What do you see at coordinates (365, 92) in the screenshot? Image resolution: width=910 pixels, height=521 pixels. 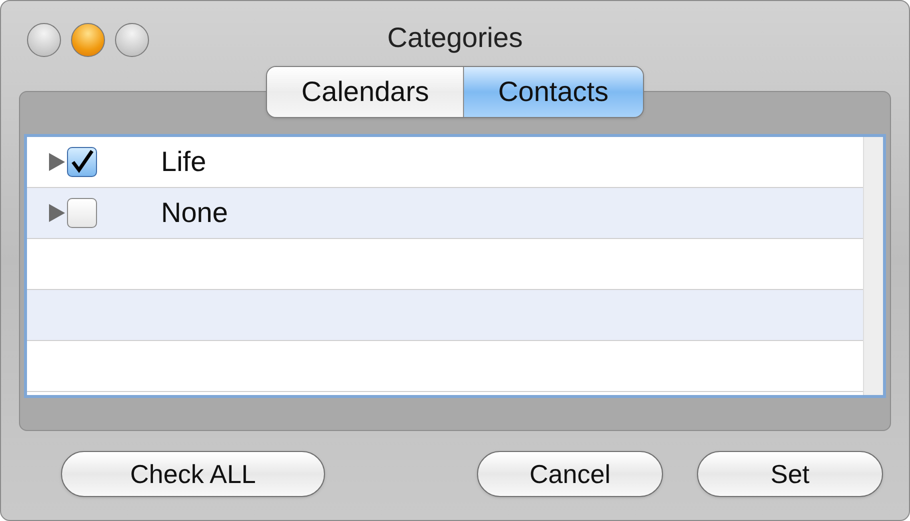 I see `tab: Calendars` at bounding box center [365, 92].